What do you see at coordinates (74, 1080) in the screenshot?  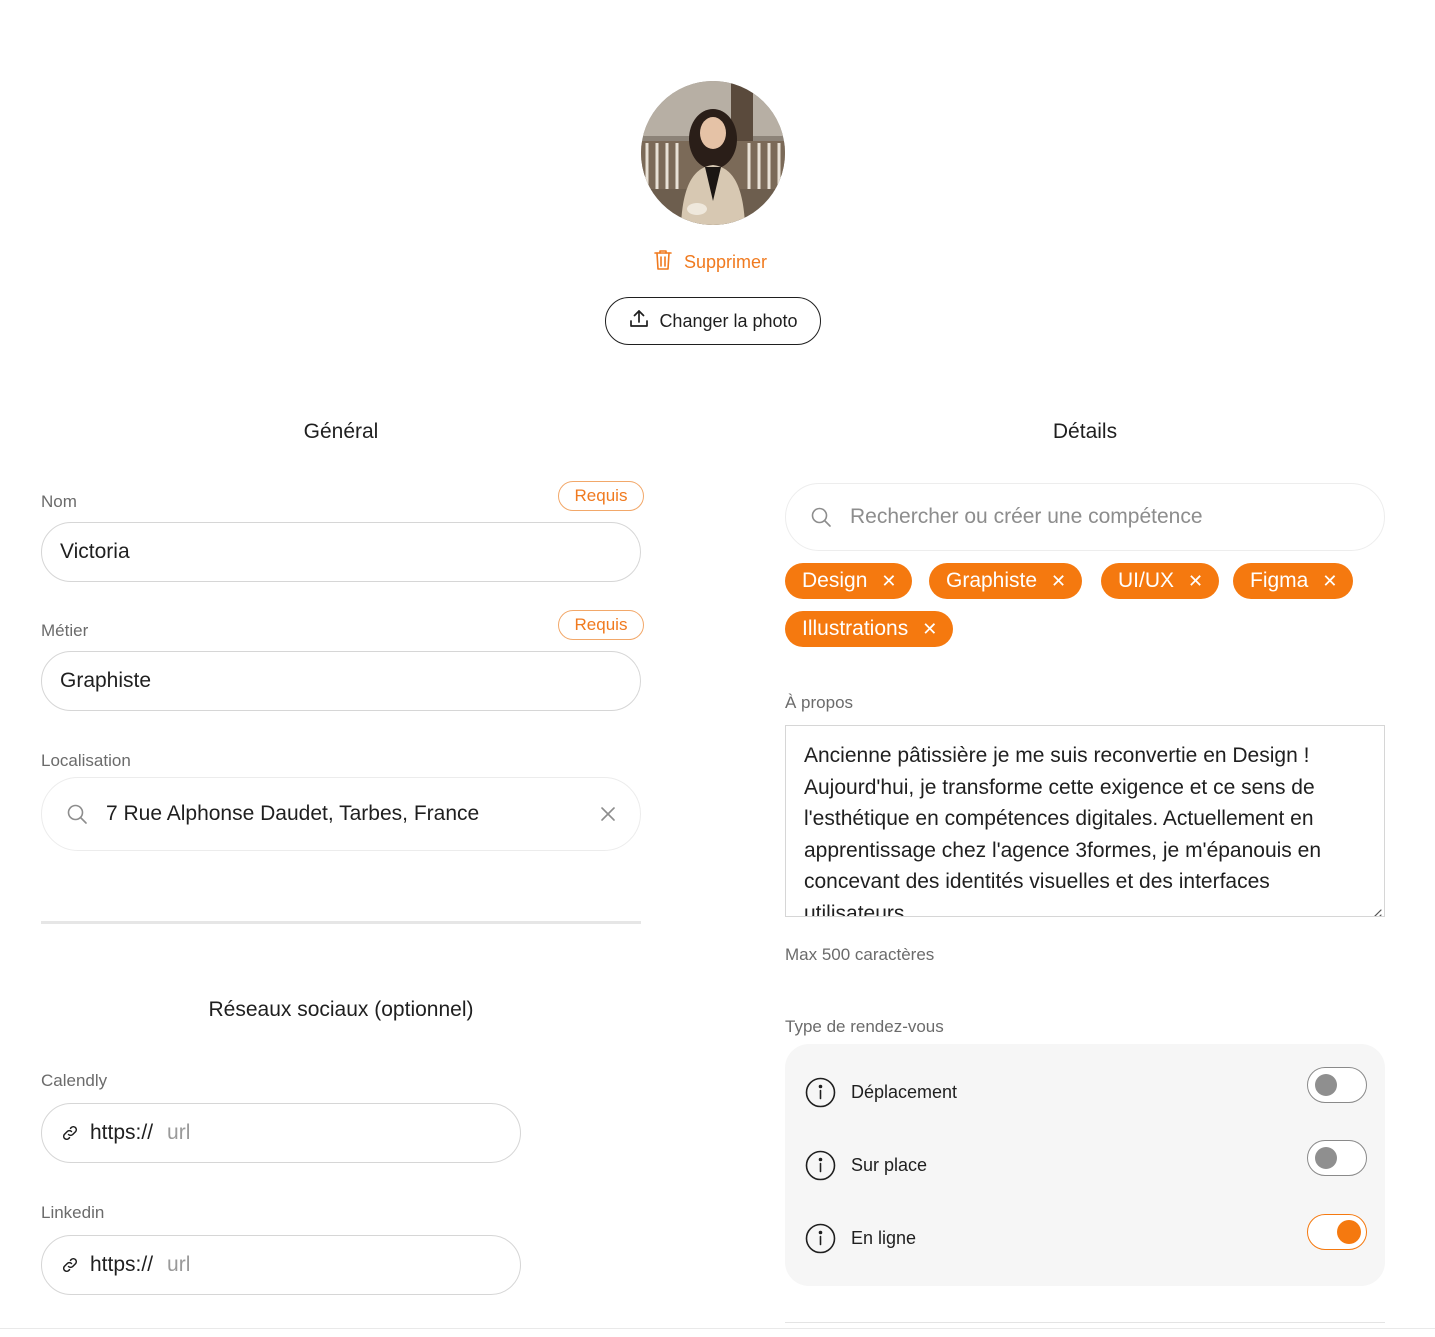 I see `calendly-label: Calendly` at bounding box center [74, 1080].